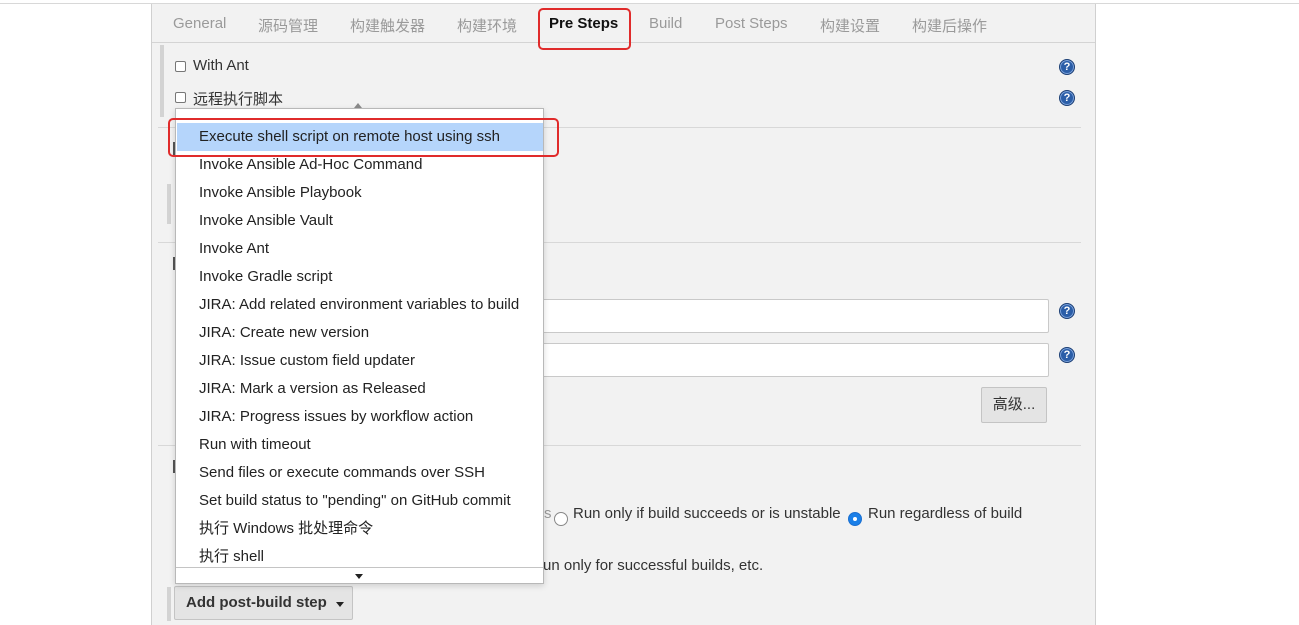 This screenshot has width=1299, height=625. What do you see at coordinates (221, 65) in the screenshot?
I see `with-ant-label: With Ant` at bounding box center [221, 65].